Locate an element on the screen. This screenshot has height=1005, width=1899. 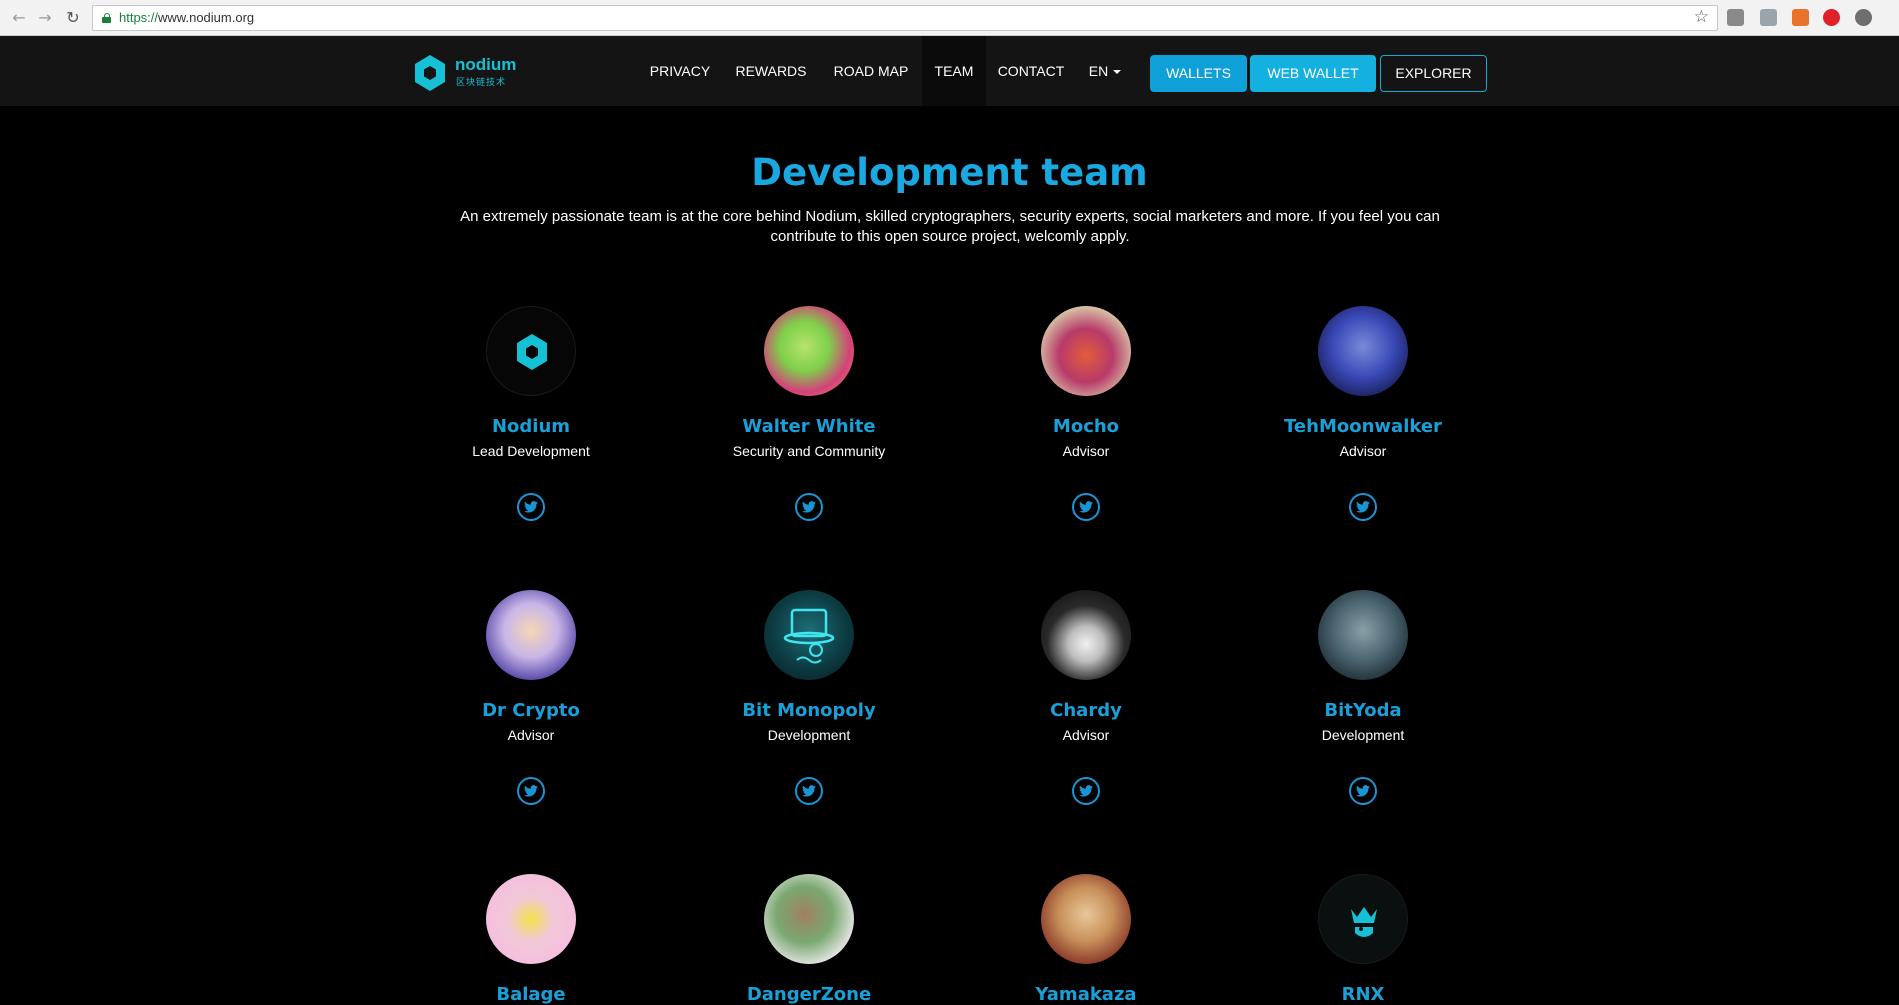
opera-icon is located at coordinates (1831, 17).